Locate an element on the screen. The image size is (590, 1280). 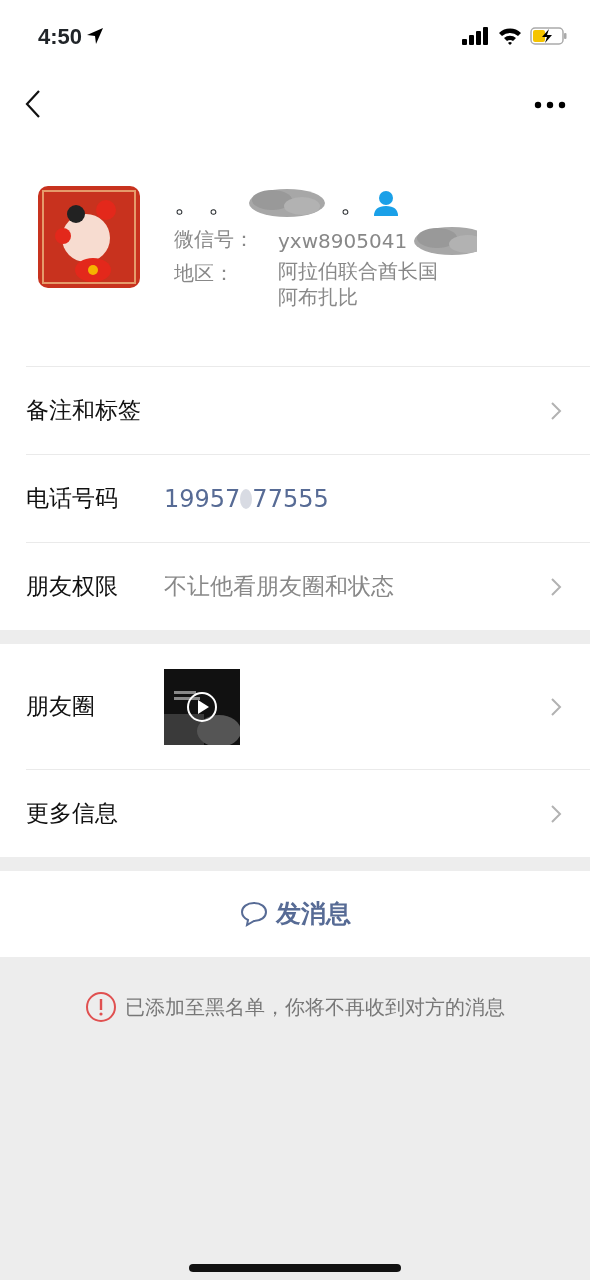
battery-charging-icon is located at coordinates (549, 36).